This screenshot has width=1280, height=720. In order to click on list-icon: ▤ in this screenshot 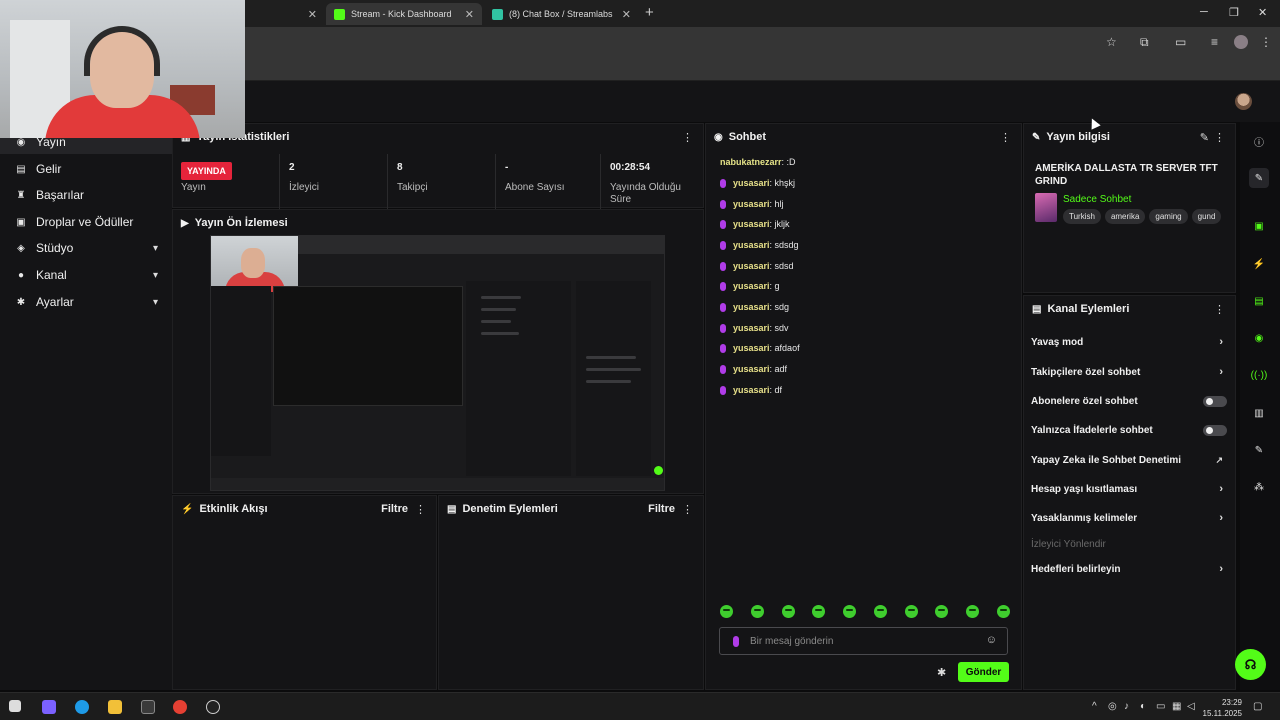, I will do `click(452, 509)`.